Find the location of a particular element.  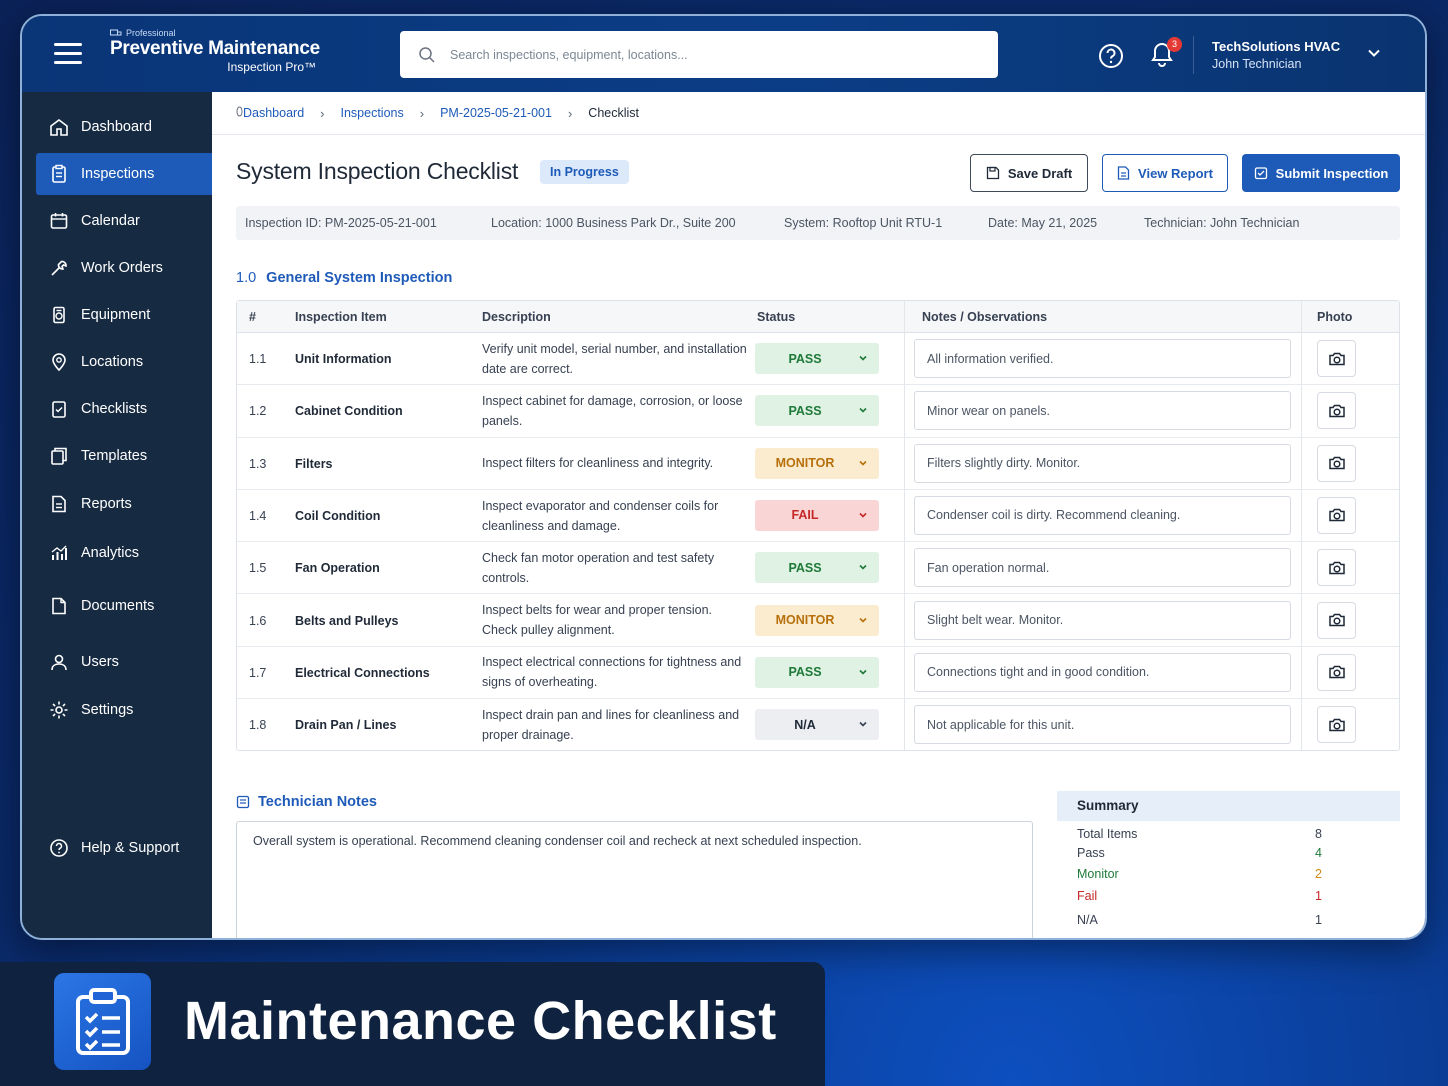

sidebar-item-documents: Documents is located at coordinates (124, 606).